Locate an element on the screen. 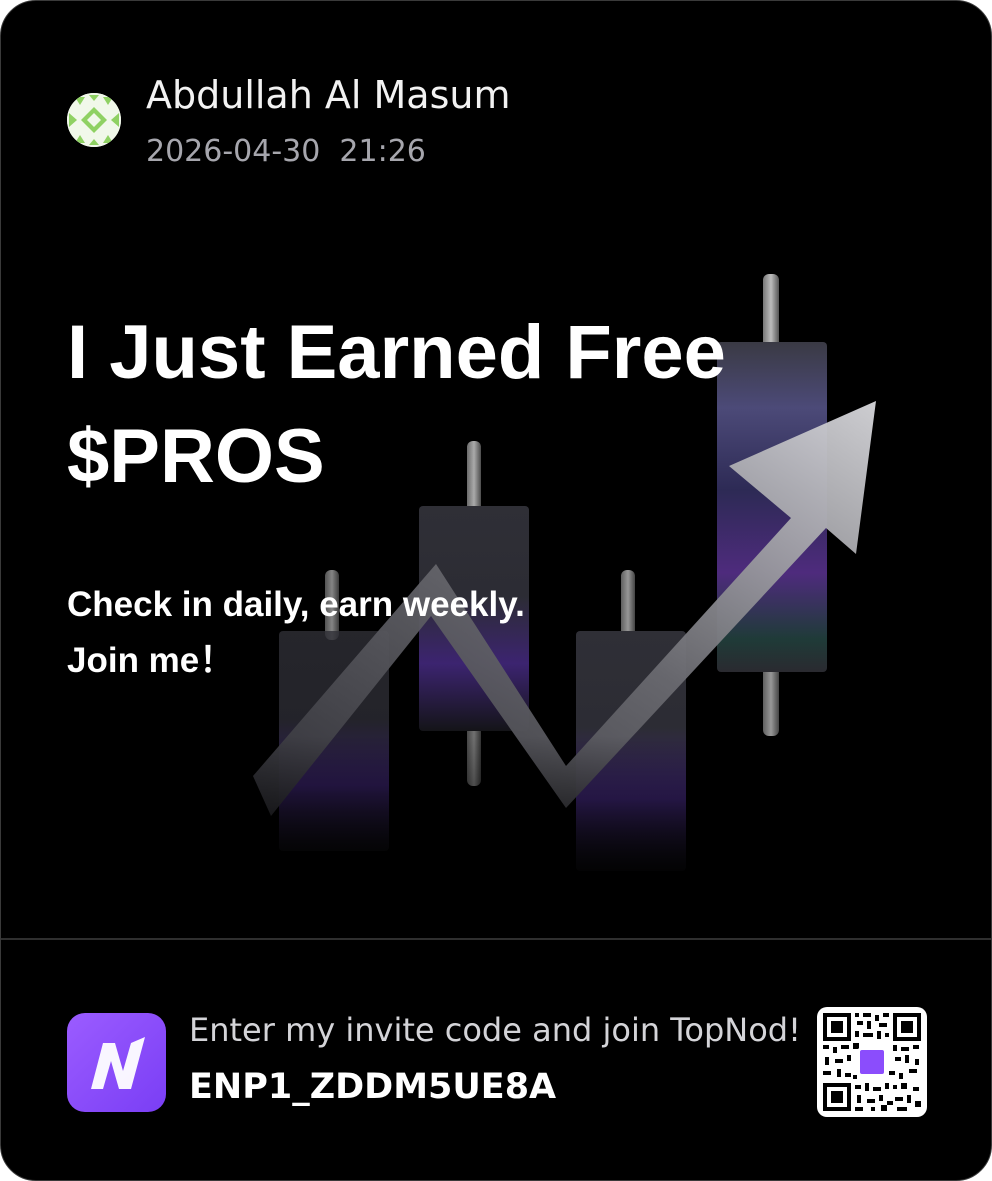 This screenshot has height=1181, width=992. qr-center-logo-icon is located at coordinates (872, 1062).